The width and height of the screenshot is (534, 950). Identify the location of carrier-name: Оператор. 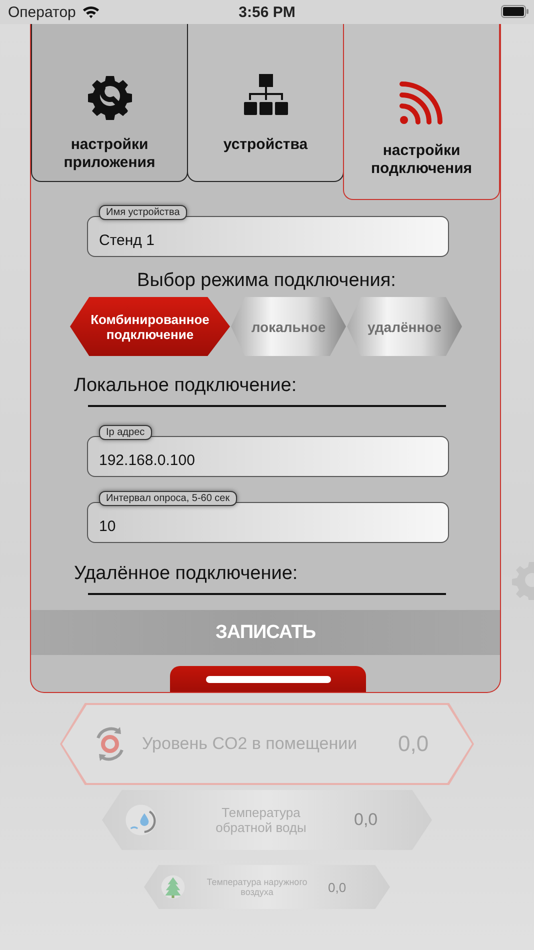
(42, 12).